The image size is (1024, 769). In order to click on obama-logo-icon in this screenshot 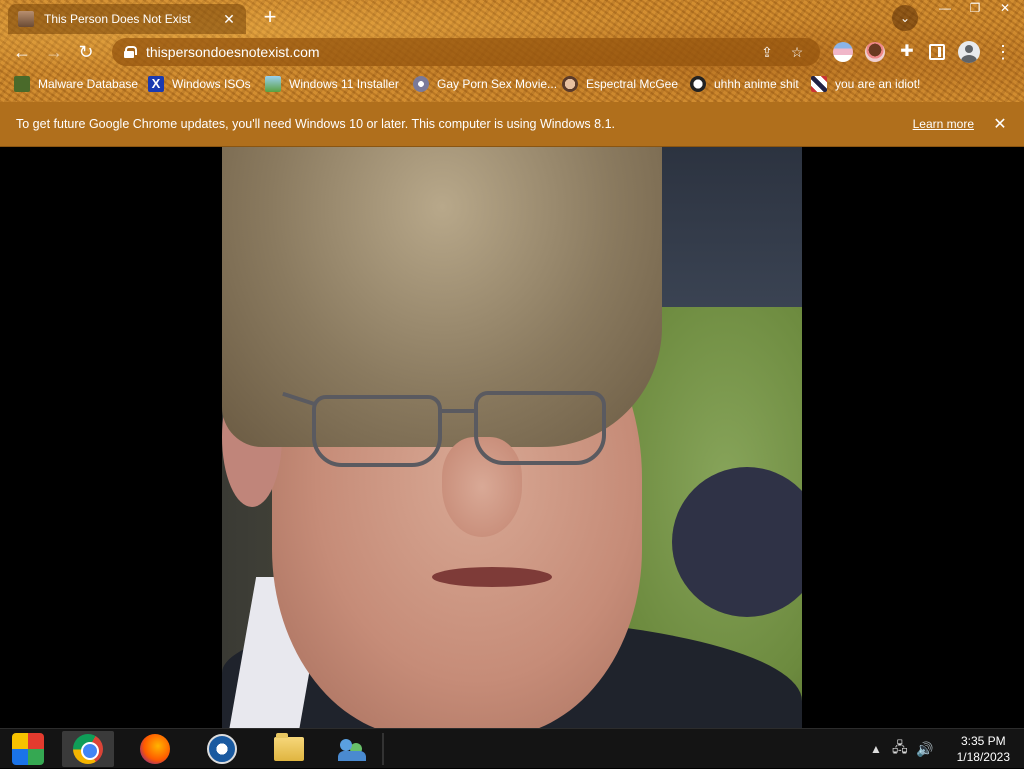, I will do `click(222, 749)`.